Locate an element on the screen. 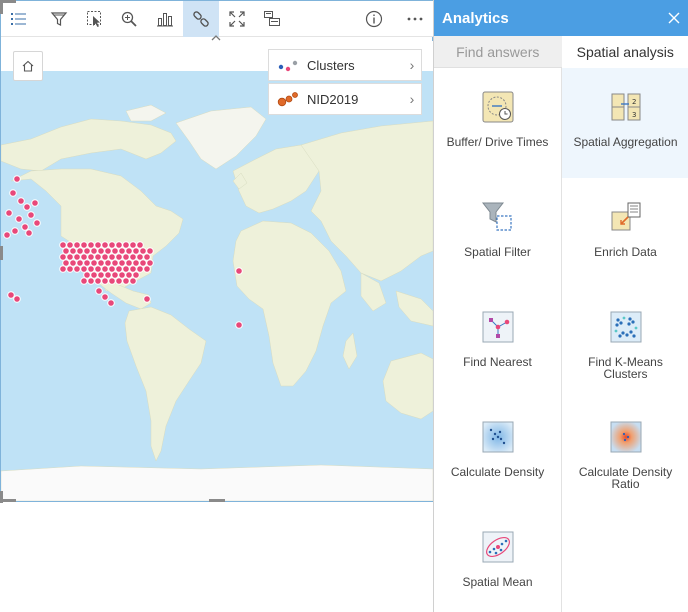 The width and height of the screenshot is (688, 612). info-button is located at coordinates (374, 19).